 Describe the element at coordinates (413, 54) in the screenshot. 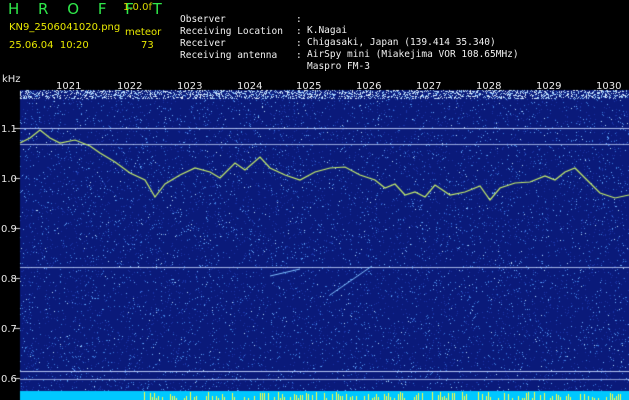

I see `info-value: AirSpy mini (Miakejima VOR 108.65MHz)` at that location.